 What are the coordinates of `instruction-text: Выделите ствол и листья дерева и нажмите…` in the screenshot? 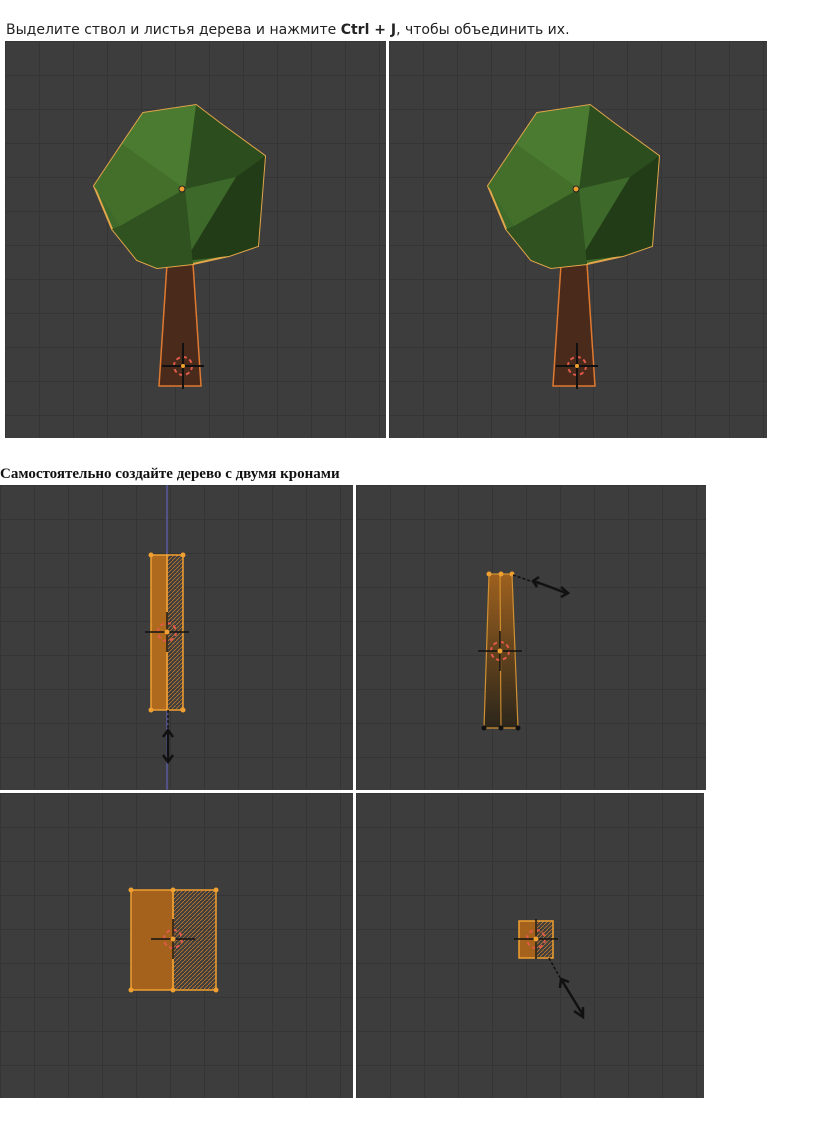 It's located at (288, 30).